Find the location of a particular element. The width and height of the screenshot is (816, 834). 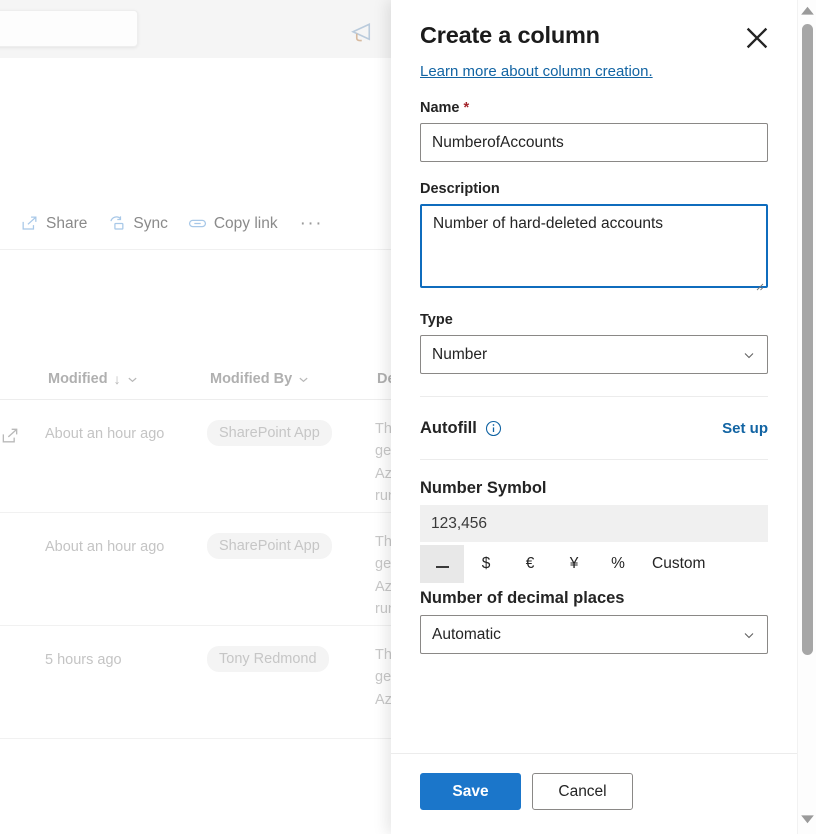

sort-descending-icon: ↓ is located at coordinates (117, 378).